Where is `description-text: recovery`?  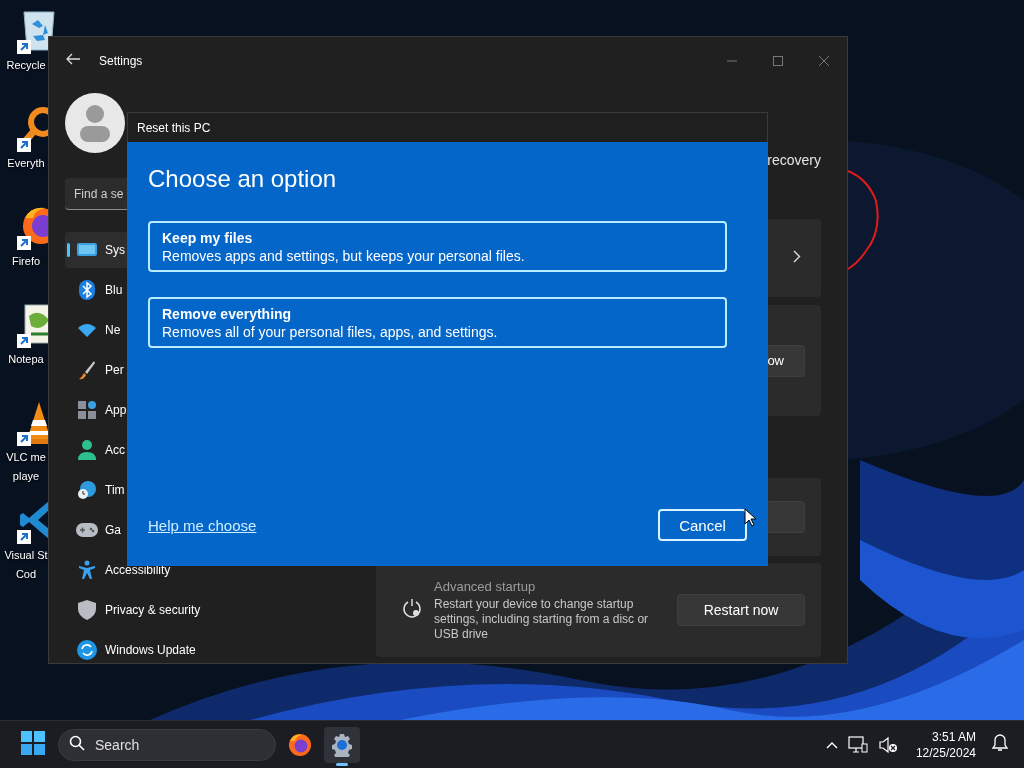
description-text: recovery is located at coordinates (794, 160).